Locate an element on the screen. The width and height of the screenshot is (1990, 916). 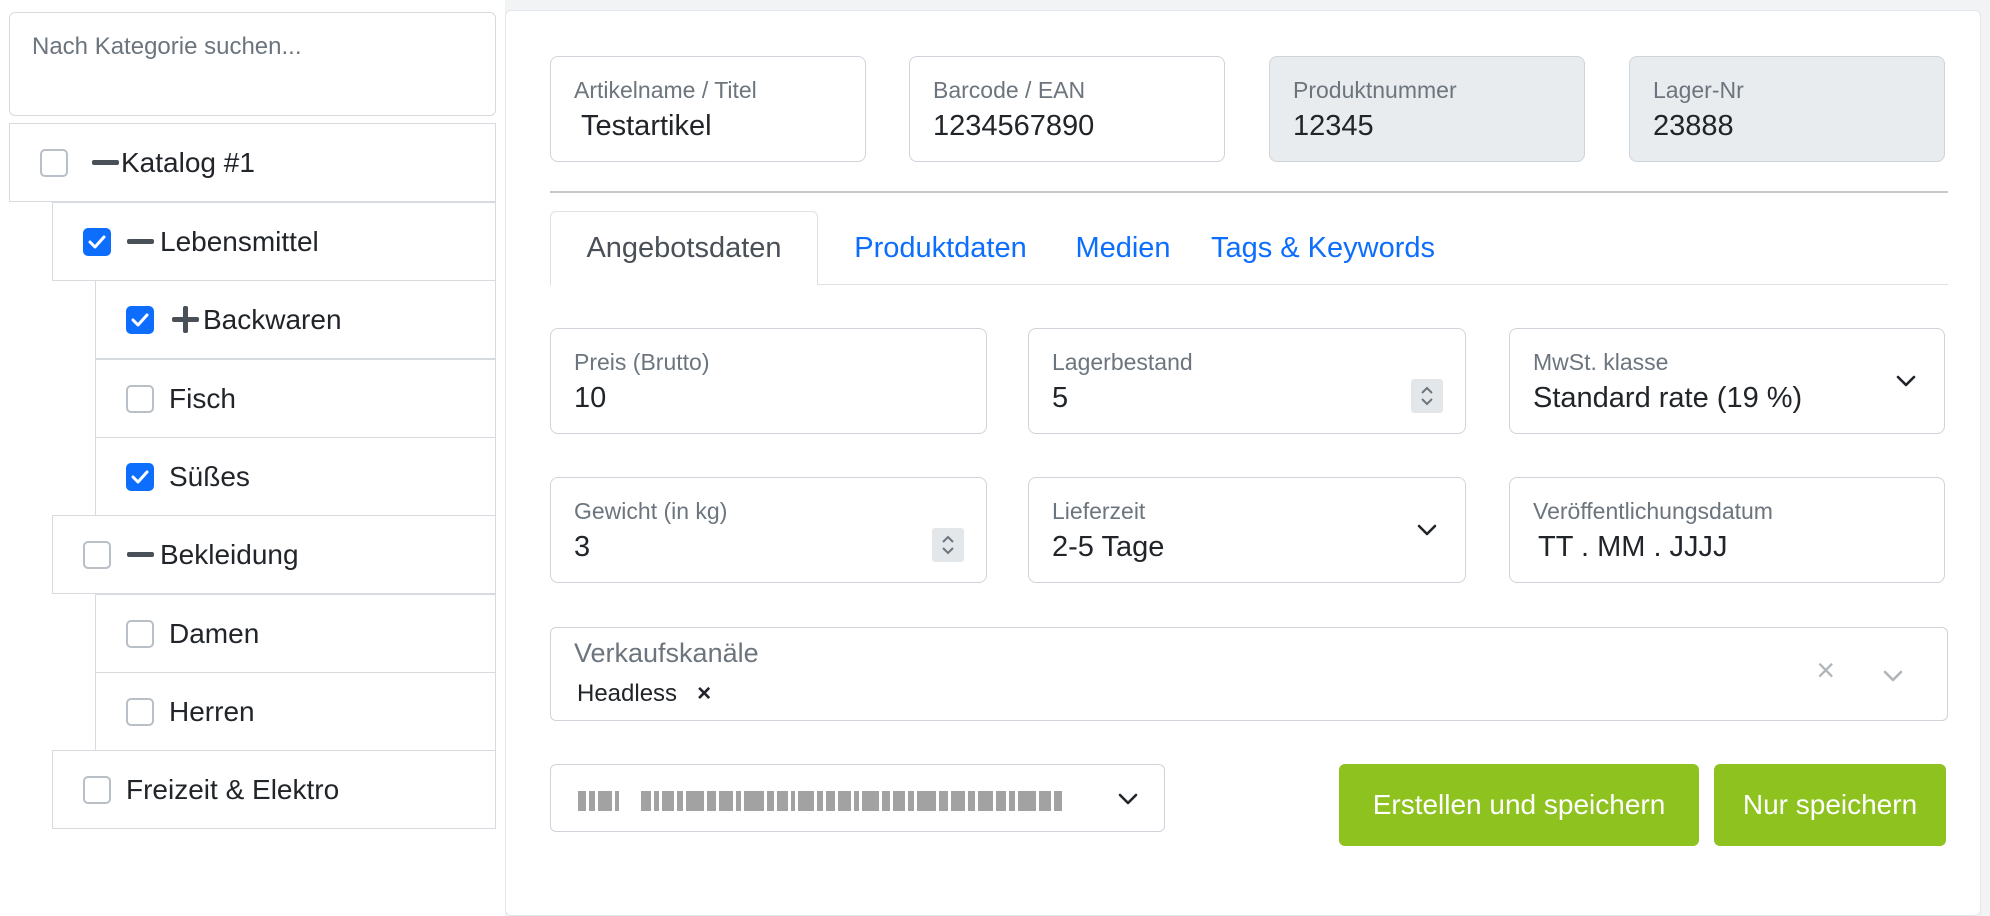
create-and-save-button: Erstellen und speichern is located at coordinates (1519, 805).